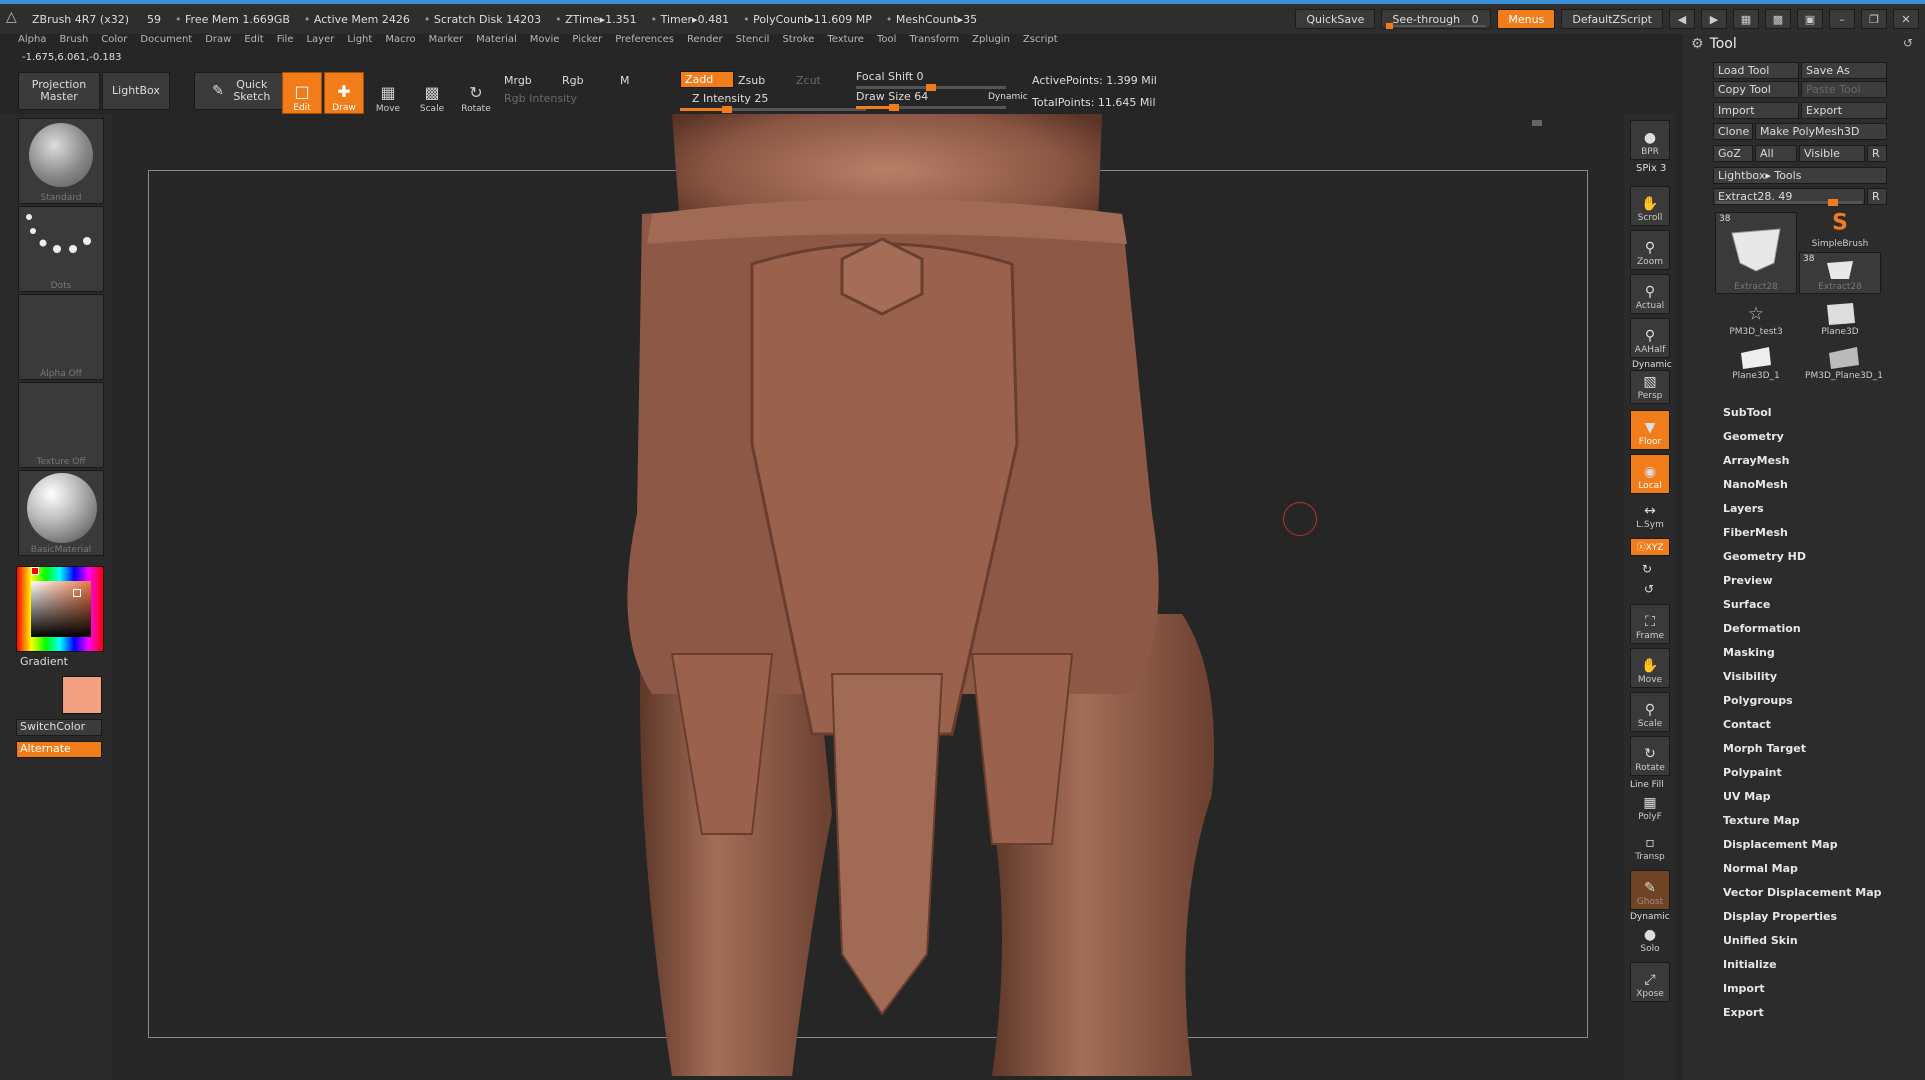 This screenshot has height=1080, width=1925. Describe the element at coordinates (644, 42) in the screenshot. I see `menu-preferences: Preferences` at that location.